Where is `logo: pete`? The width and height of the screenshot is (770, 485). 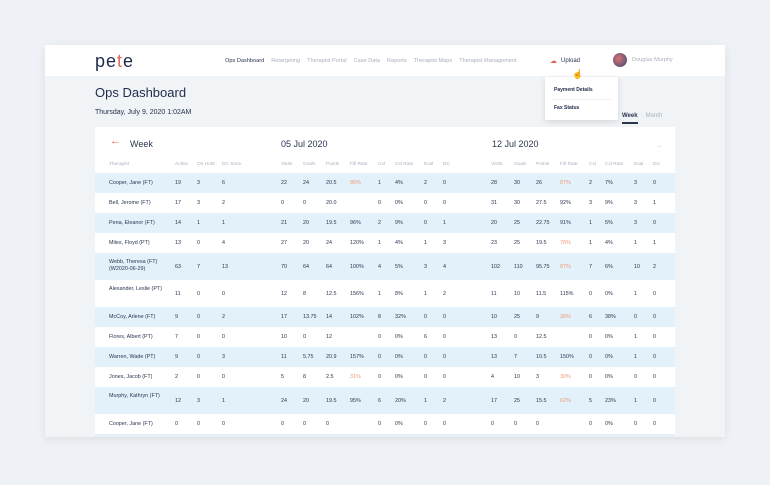
logo: pete is located at coordinates (114, 61).